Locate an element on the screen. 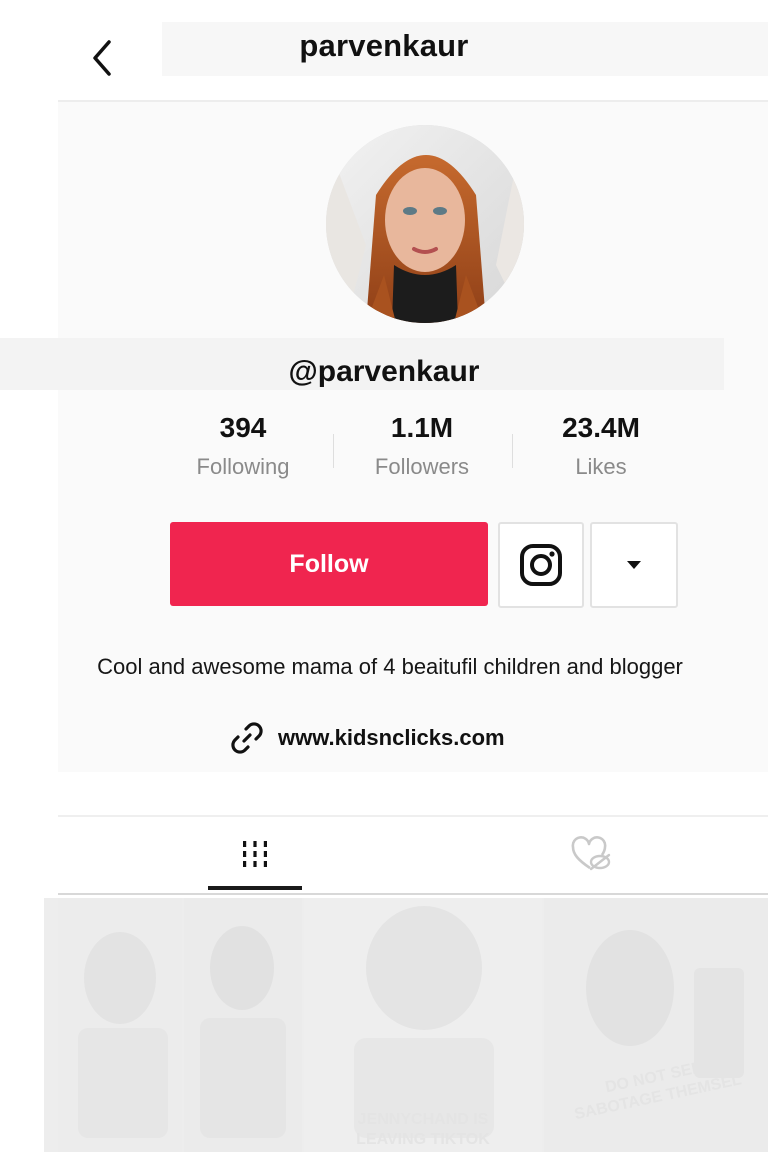  profile-link: www.kidsnclicks.com is located at coordinates (367, 738).